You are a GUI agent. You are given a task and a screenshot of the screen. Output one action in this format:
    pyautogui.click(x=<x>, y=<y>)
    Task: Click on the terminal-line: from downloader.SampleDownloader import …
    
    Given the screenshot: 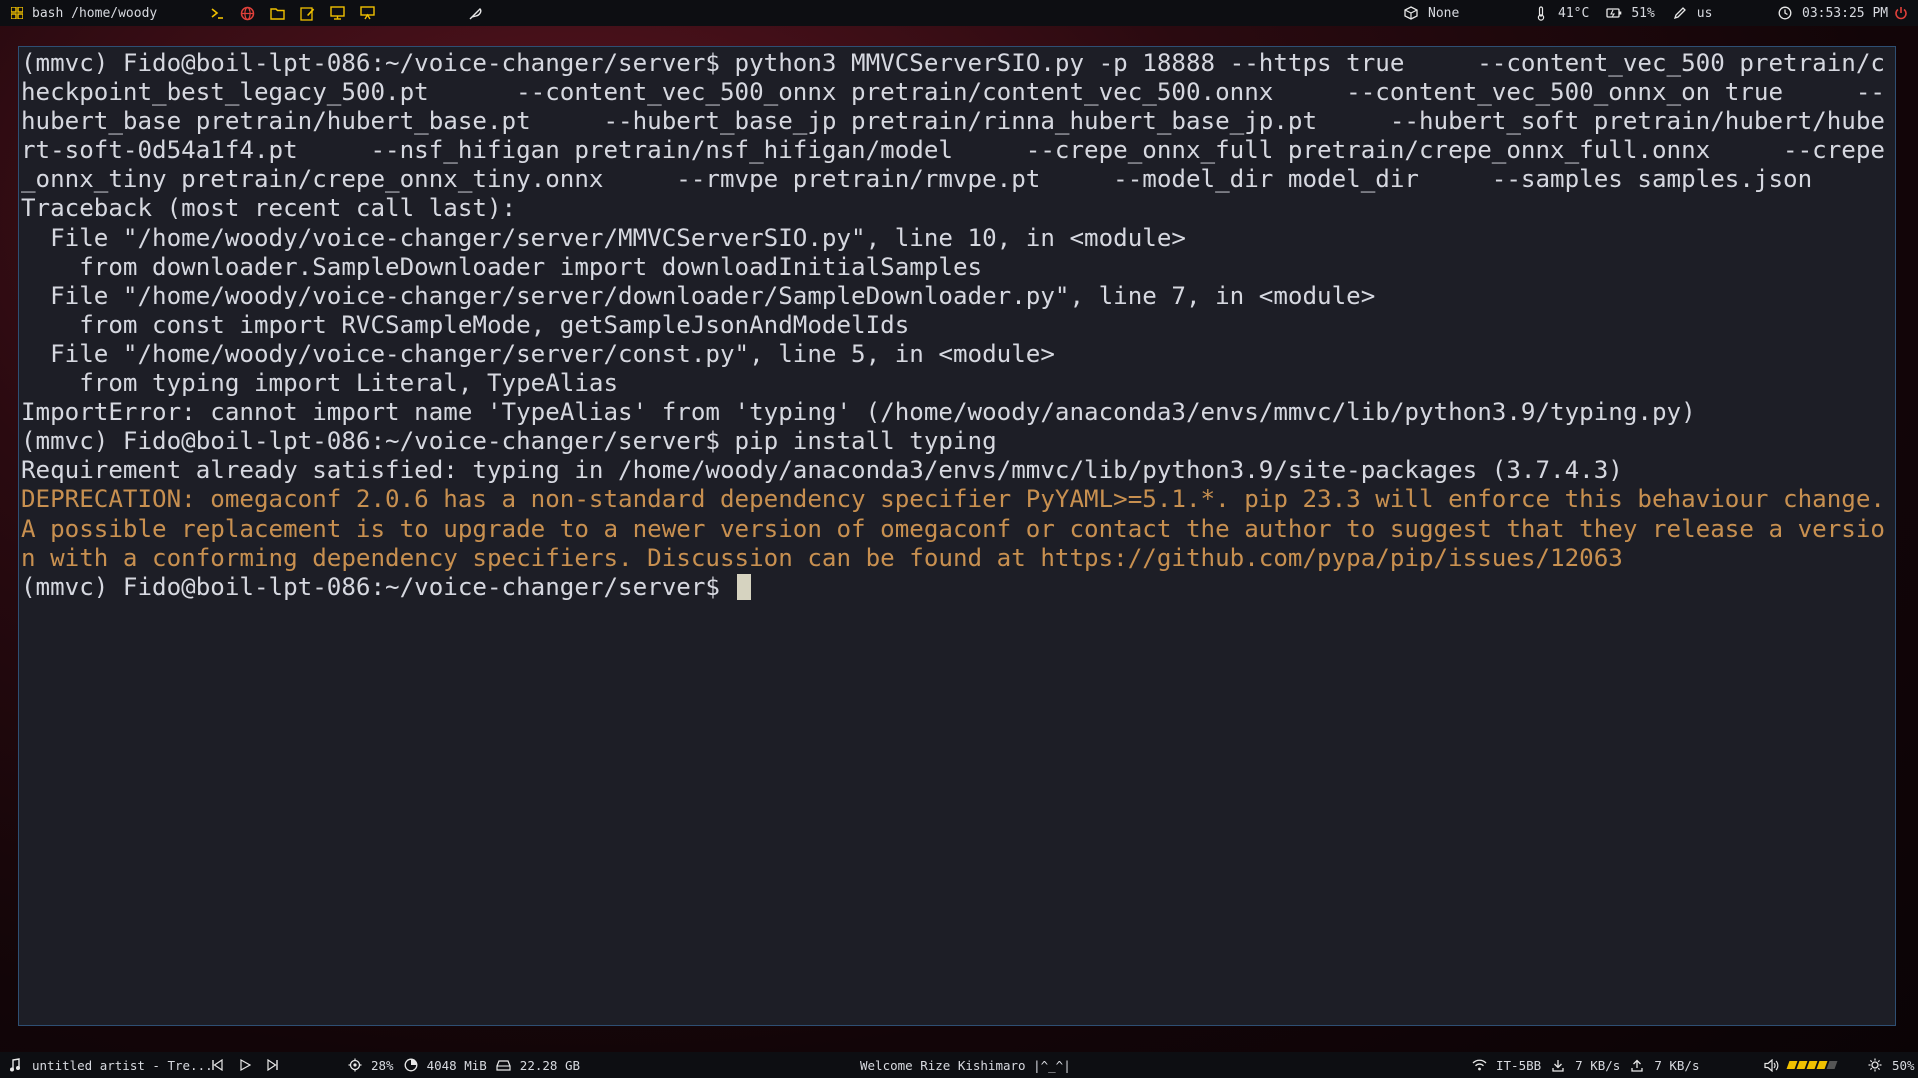 What is the action you would take?
    pyautogui.click(x=502, y=266)
    